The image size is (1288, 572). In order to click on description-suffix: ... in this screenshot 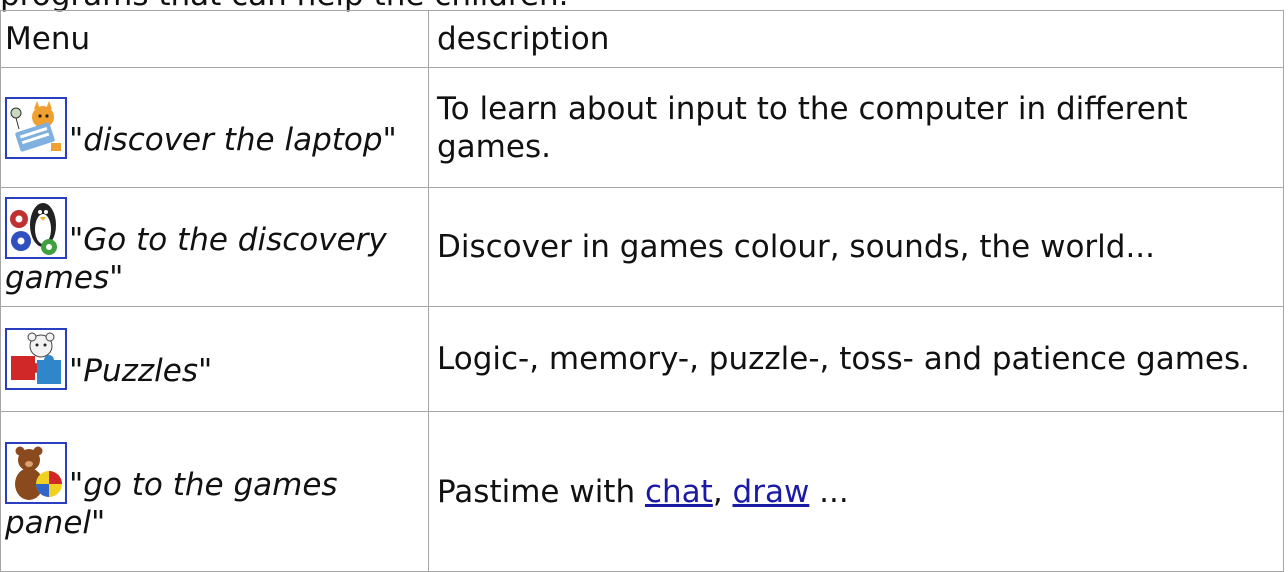, I will do `click(829, 491)`.